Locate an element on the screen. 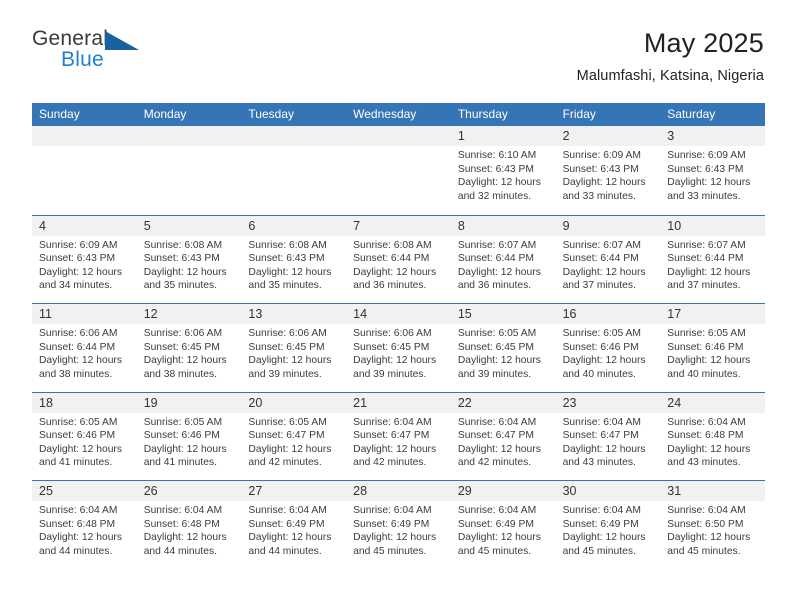 The height and width of the screenshot is (612, 792). day-cell-empty is located at coordinates (398, 170).